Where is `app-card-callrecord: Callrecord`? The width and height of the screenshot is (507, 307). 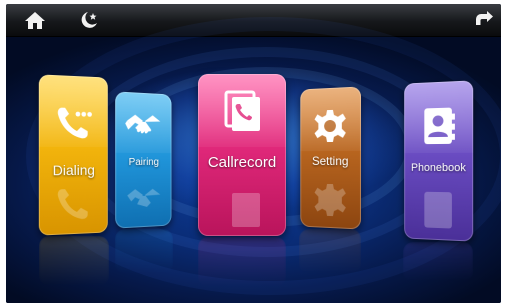 app-card-callrecord: Callrecord is located at coordinates (242, 155).